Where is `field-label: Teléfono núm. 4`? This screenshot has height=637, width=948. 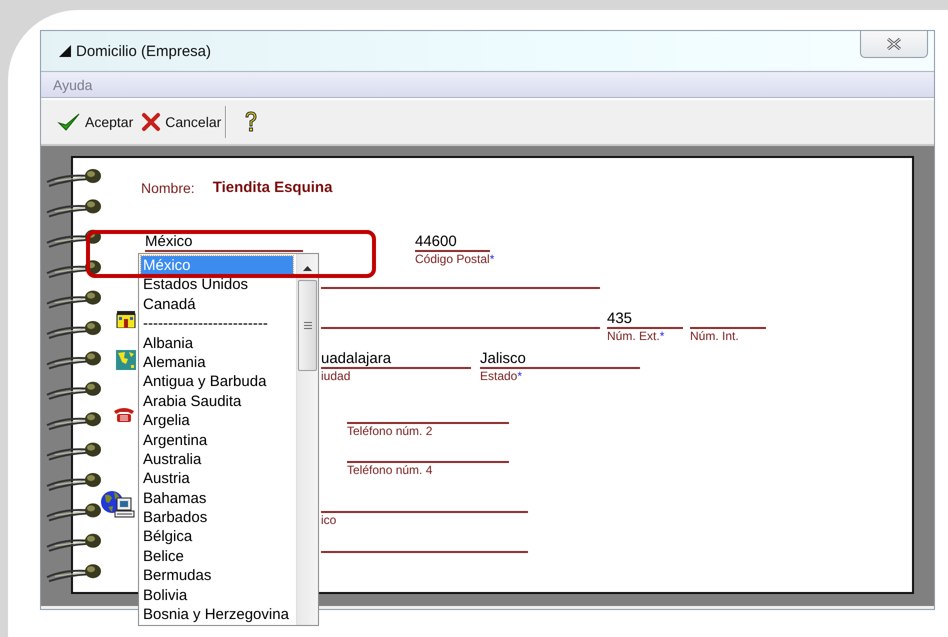 field-label: Teléfono núm. 4 is located at coordinates (390, 470).